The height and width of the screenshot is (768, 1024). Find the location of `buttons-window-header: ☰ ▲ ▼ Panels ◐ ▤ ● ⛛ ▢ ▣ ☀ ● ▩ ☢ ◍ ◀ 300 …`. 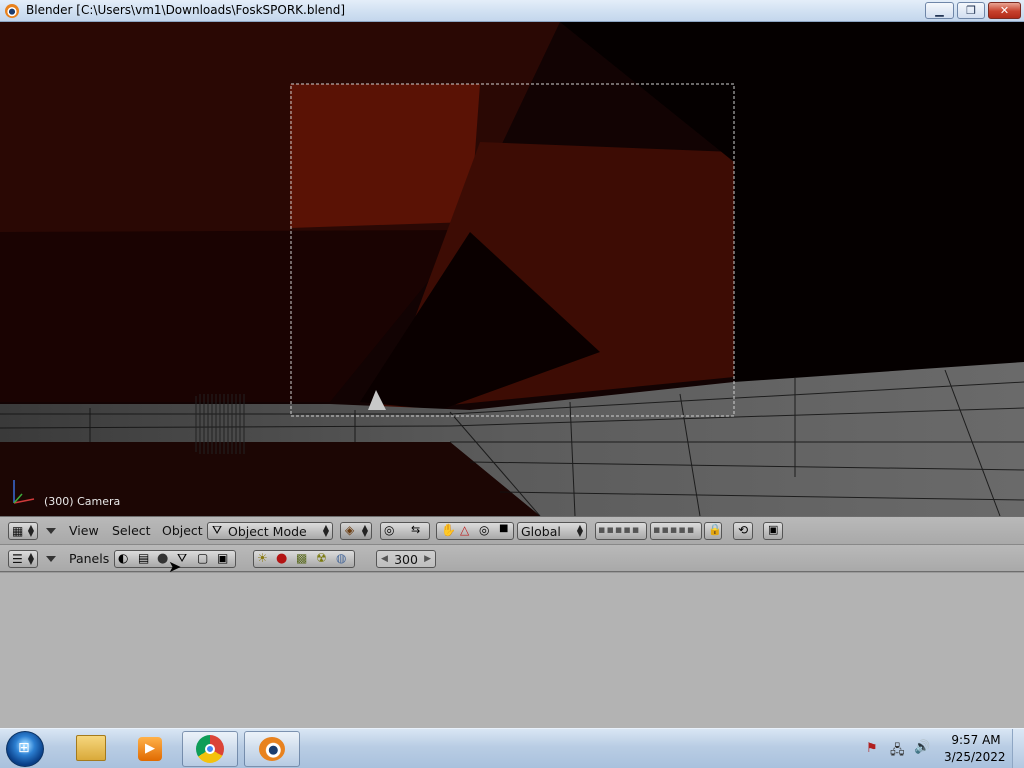

buttons-window-header: ☰ ▲ ▼ Panels ◐ ▤ ● ⛛ ▢ ▣ ☀ ● ▩ ☢ ◍ ◀ 300 … is located at coordinates (512, 560).